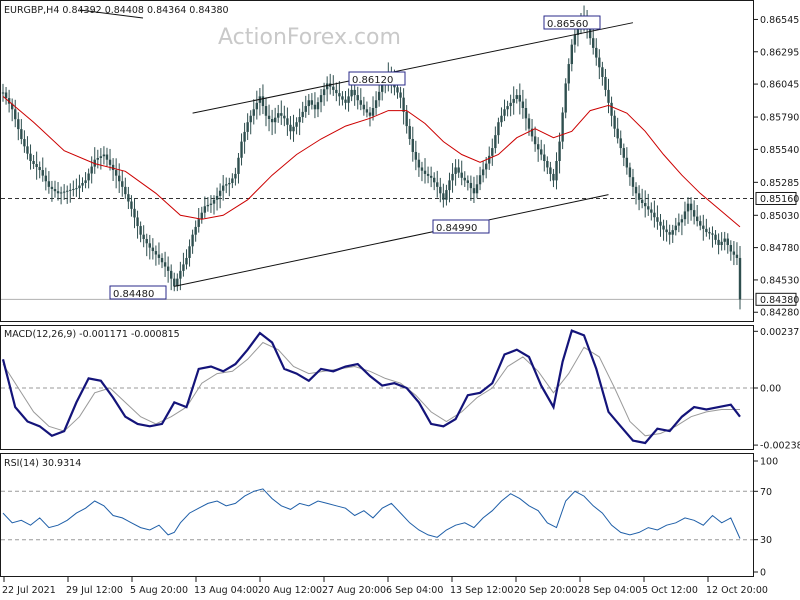  Describe the element at coordinates (779, 118) in the screenshot. I see `price-axis-label: 0.85790` at that location.